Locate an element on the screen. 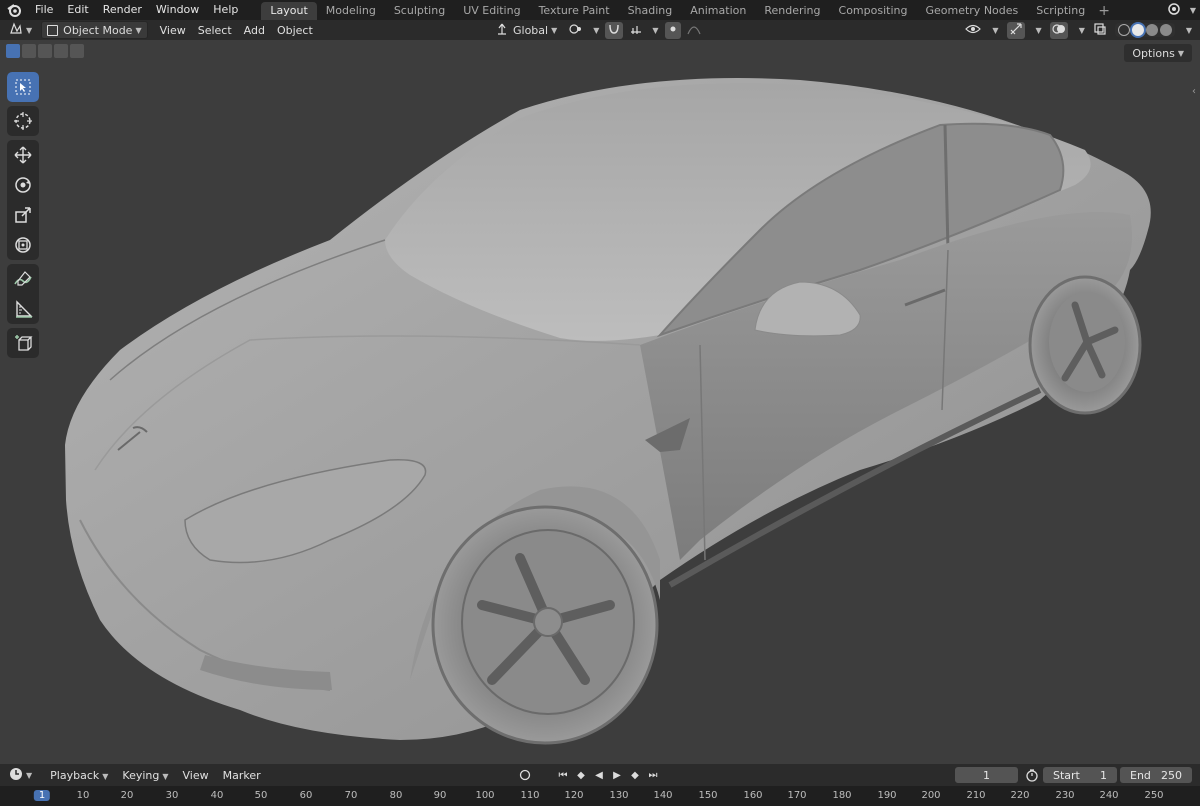 The height and width of the screenshot is (806, 1200). blender-logo-icon is located at coordinates (14, 10).